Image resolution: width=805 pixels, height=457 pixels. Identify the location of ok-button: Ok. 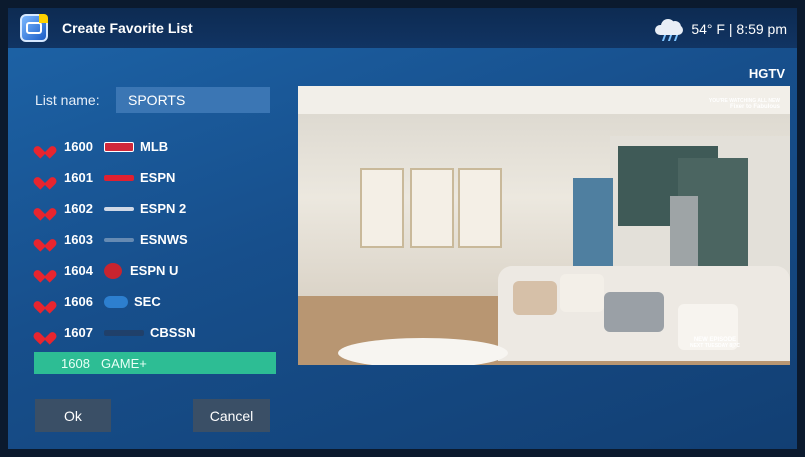
(73, 415).